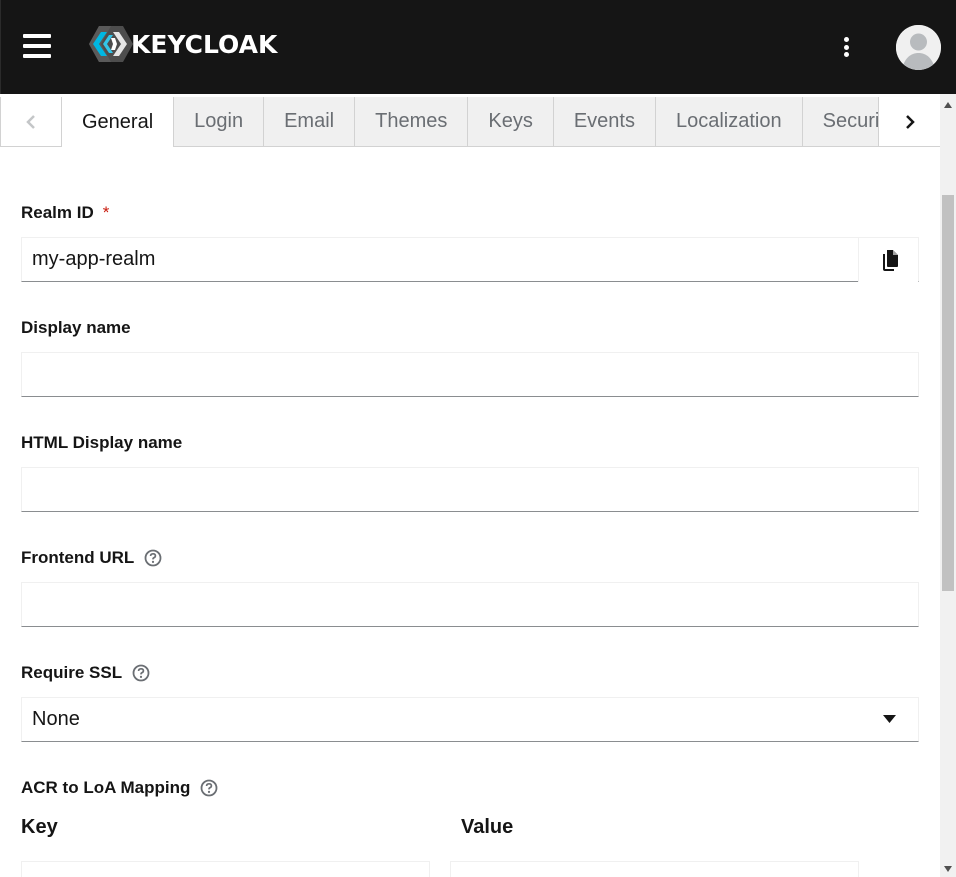 This screenshot has width=956, height=877. Describe the element at coordinates (39, 827) in the screenshot. I see `acr-key-column-header: Key` at that location.